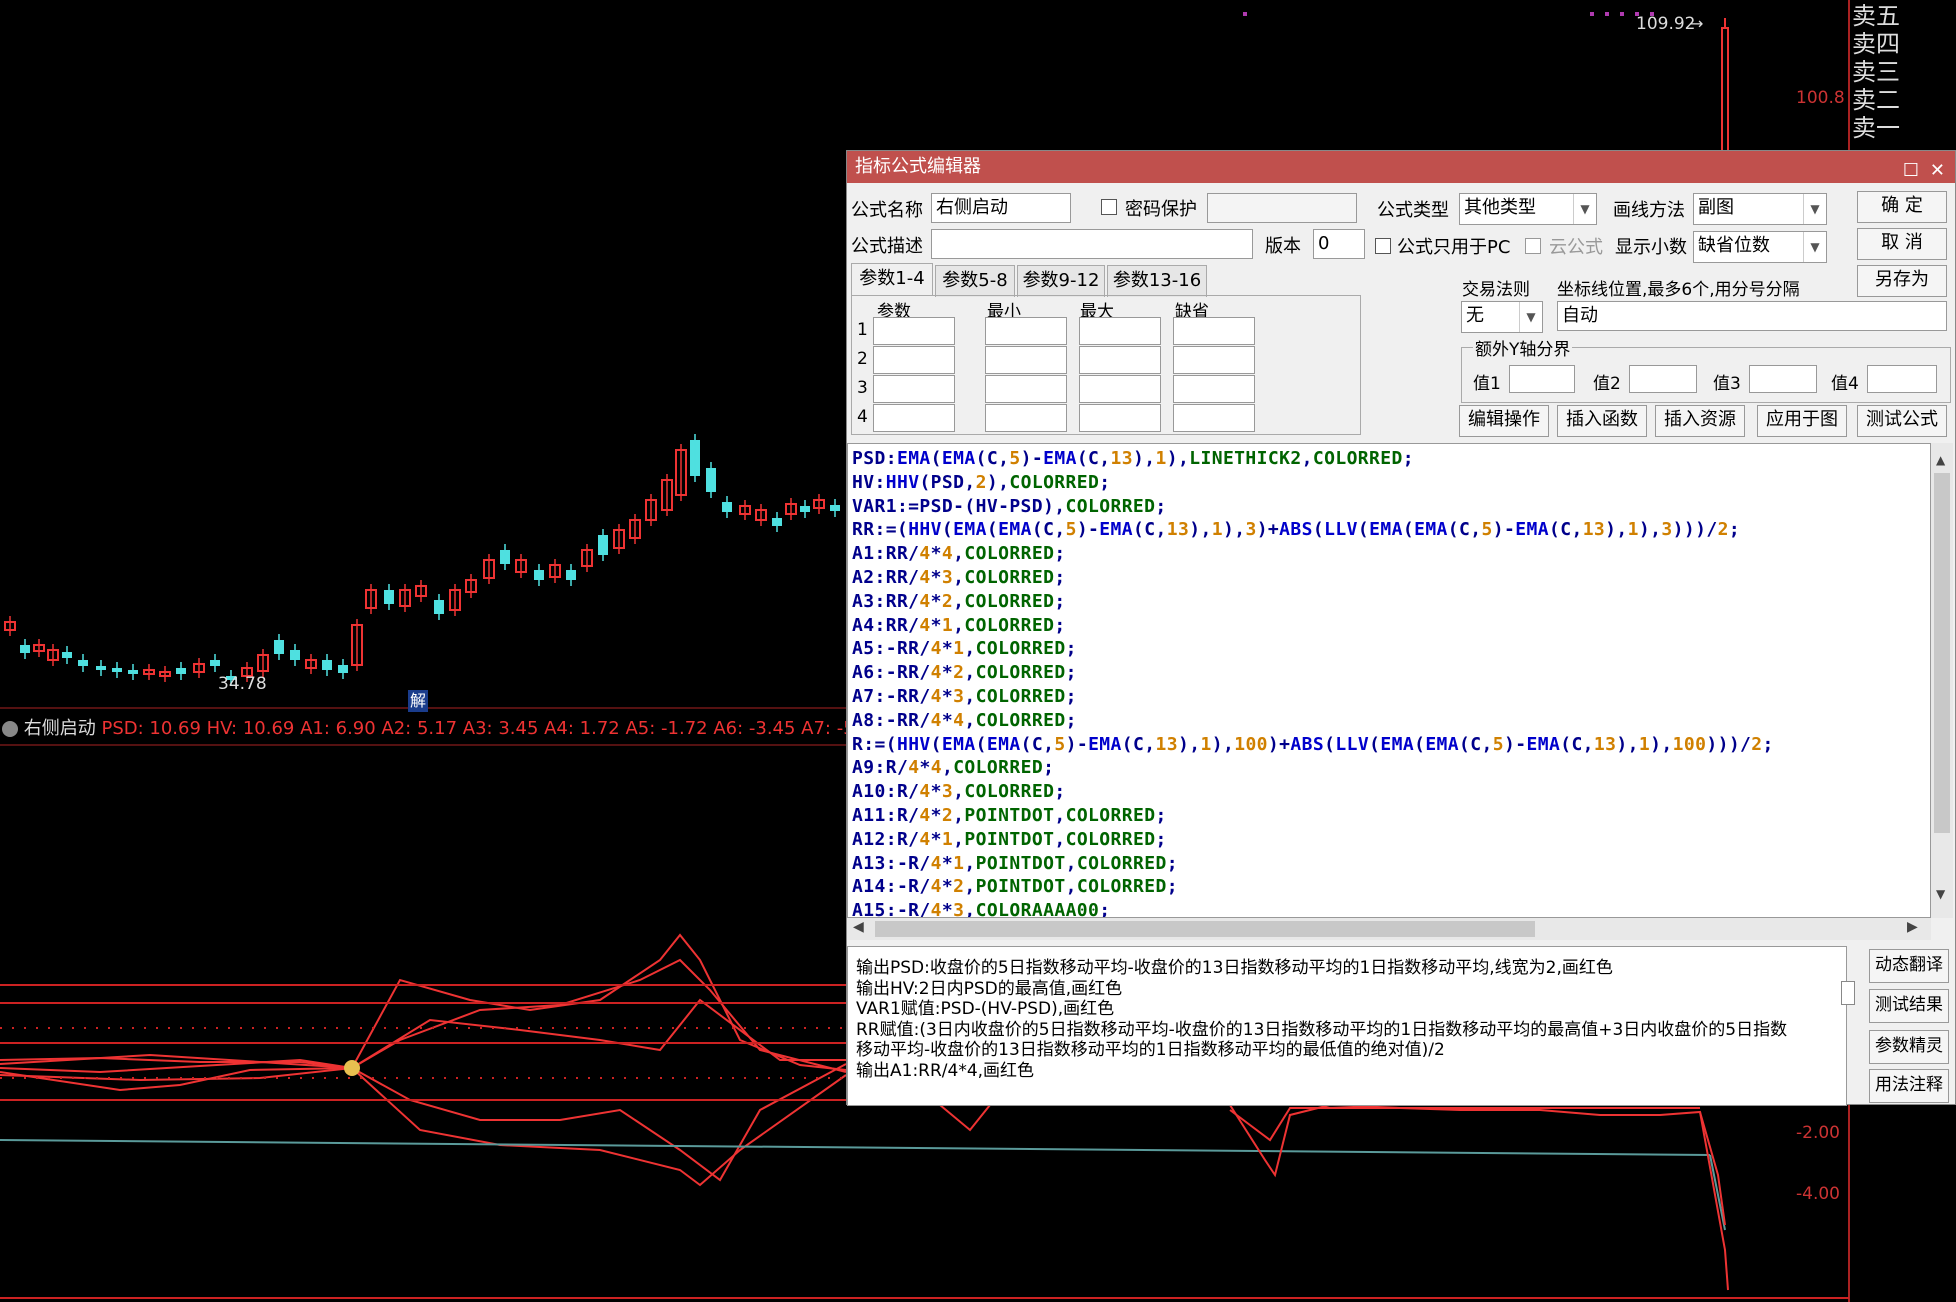 The image size is (1956, 1302). I want to click on formula-name-input: 右侧启动, so click(1001, 208).